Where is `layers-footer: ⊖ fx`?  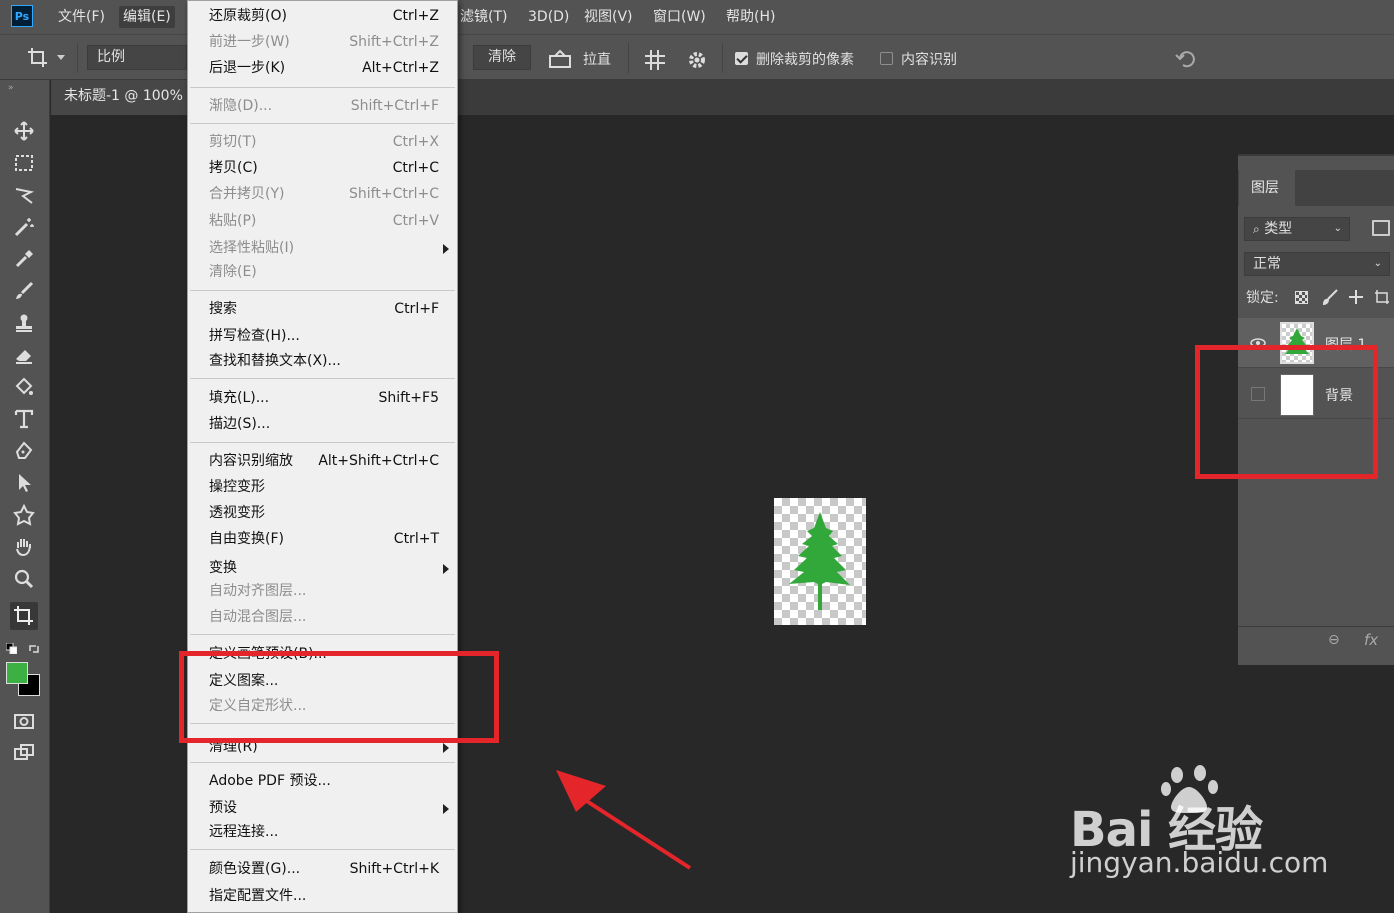 layers-footer: ⊖ fx is located at coordinates (1316, 641).